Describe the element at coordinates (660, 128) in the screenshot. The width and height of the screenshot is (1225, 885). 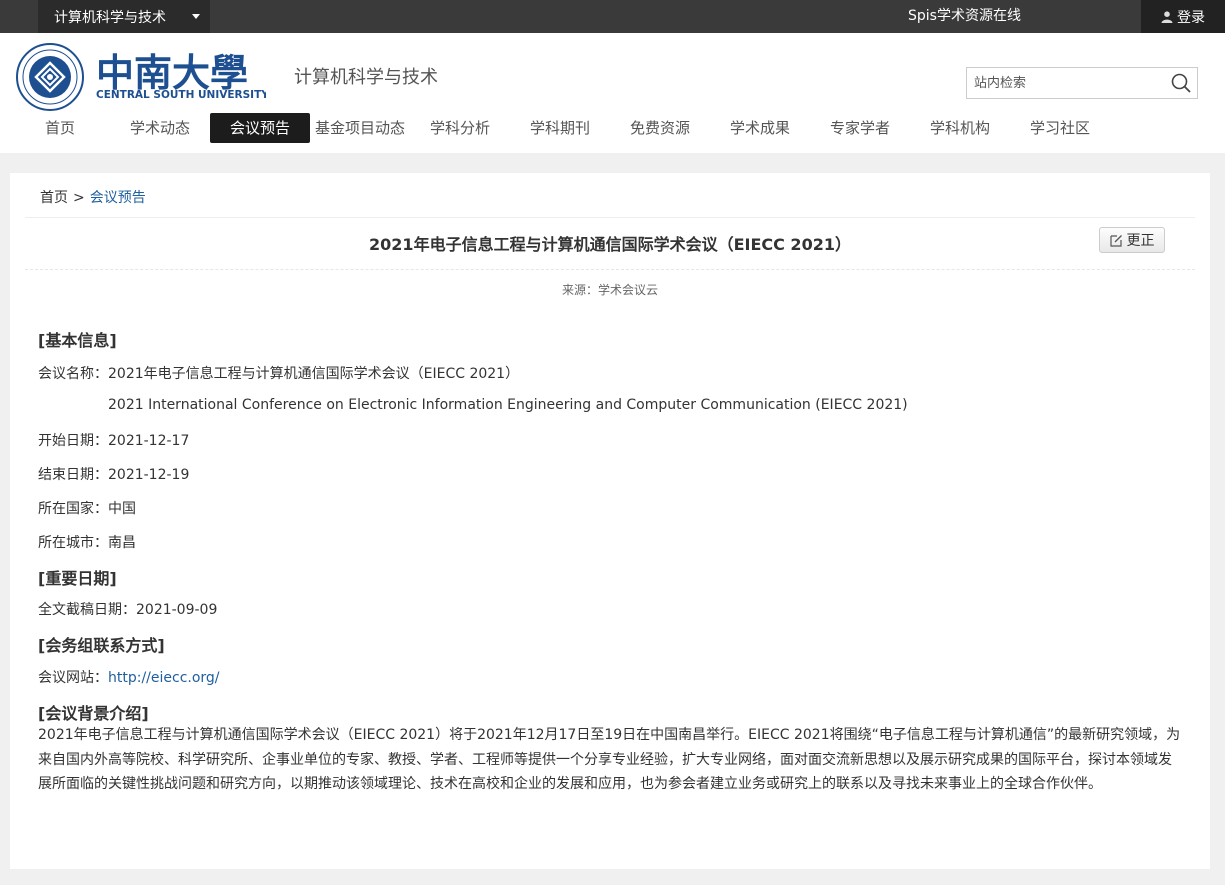
I see `nav-free-resources: 免费资源` at that location.